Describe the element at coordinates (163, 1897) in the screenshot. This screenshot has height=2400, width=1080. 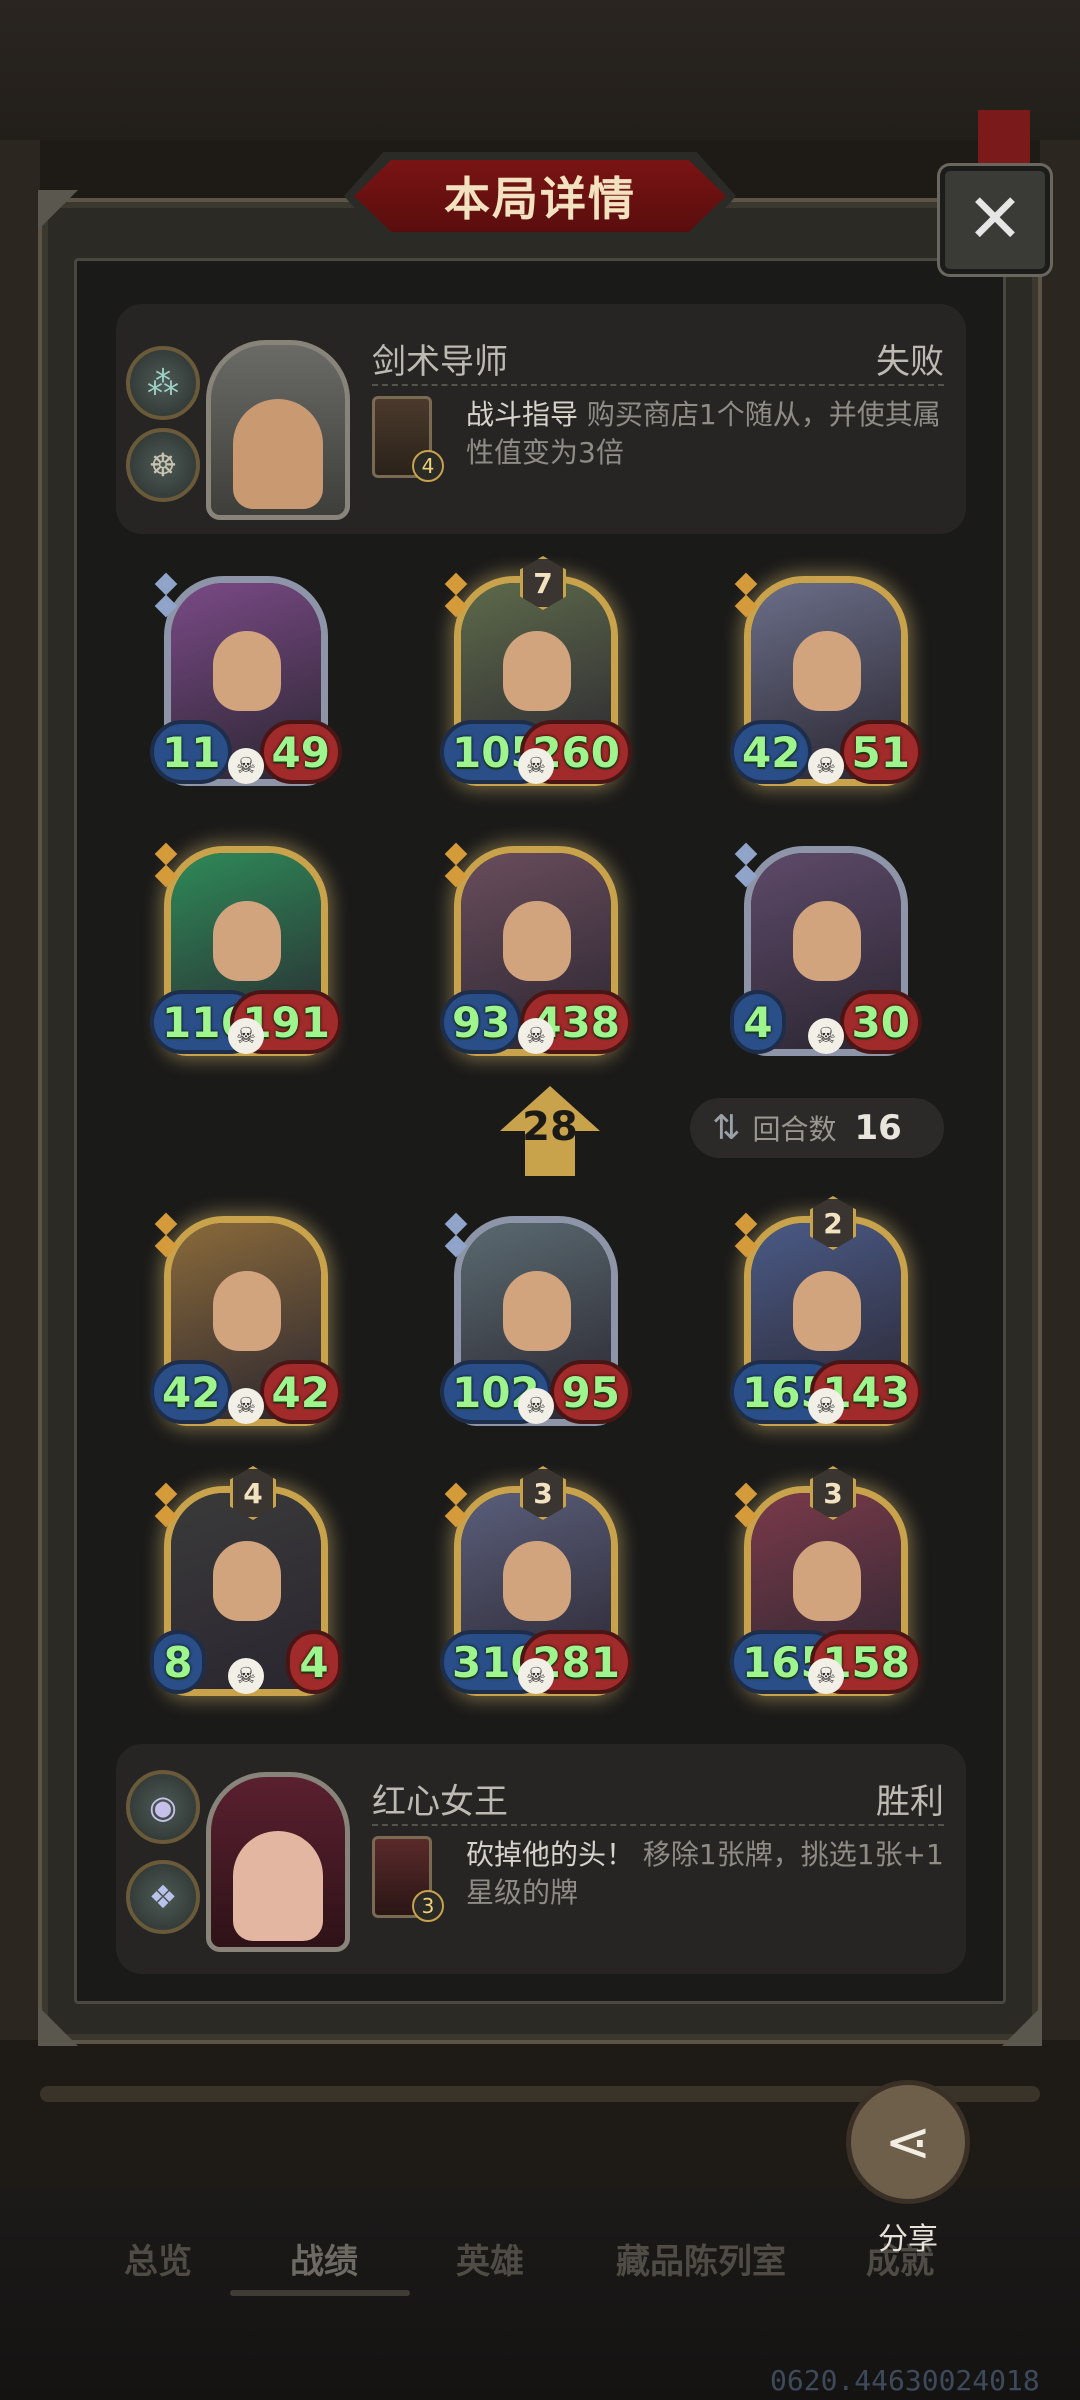
I see `relic-icon: ❖` at that location.